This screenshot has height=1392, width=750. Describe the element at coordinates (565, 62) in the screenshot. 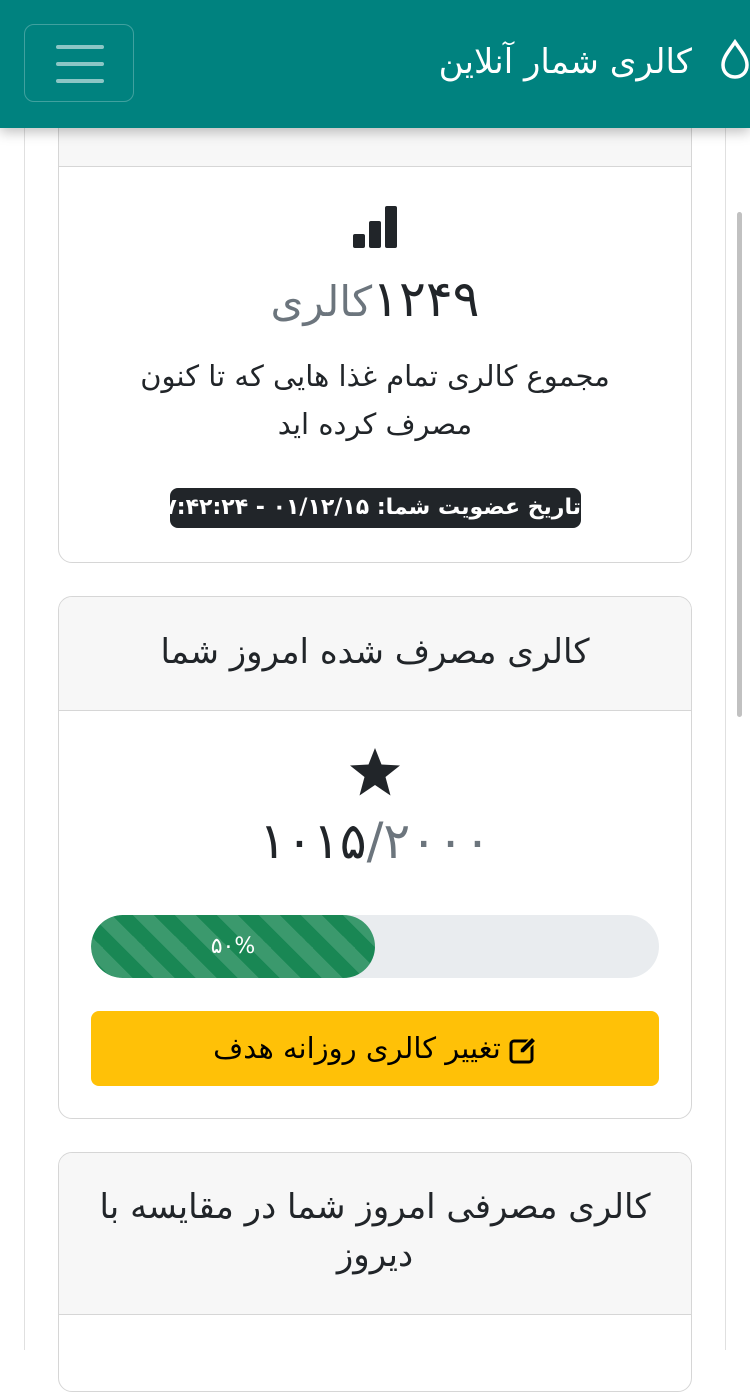

I see `brand-title: کالری شمار آنلاین` at that location.